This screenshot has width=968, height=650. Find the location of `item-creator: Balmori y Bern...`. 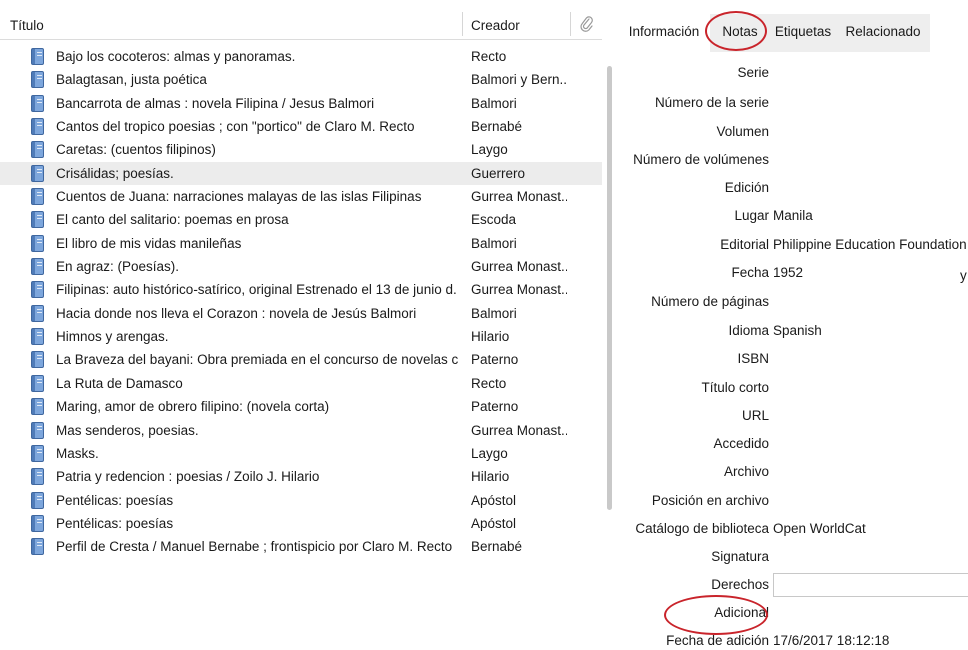

item-creator: Balmori y Bern... is located at coordinates (519, 80).